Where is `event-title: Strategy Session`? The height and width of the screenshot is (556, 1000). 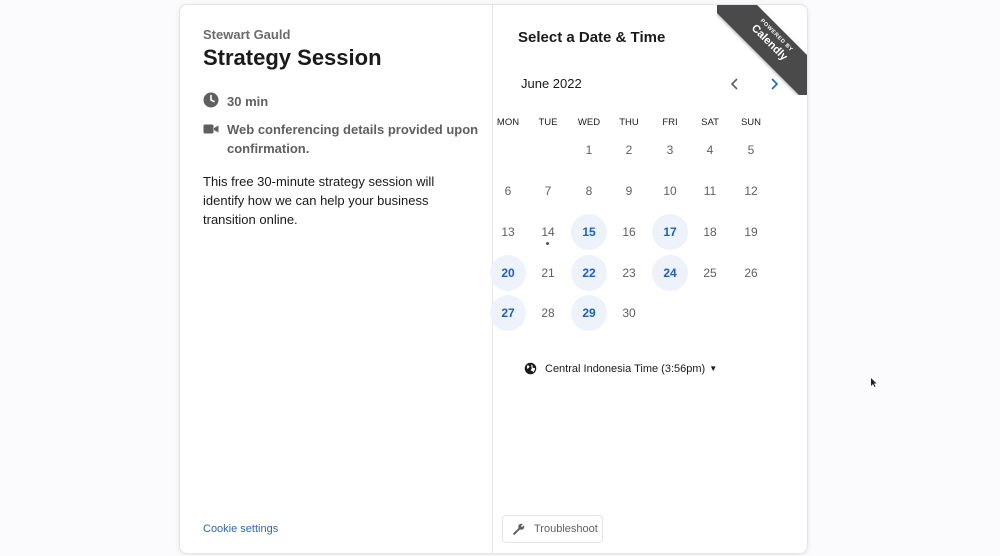
event-title: Strategy Session is located at coordinates (292, 57).